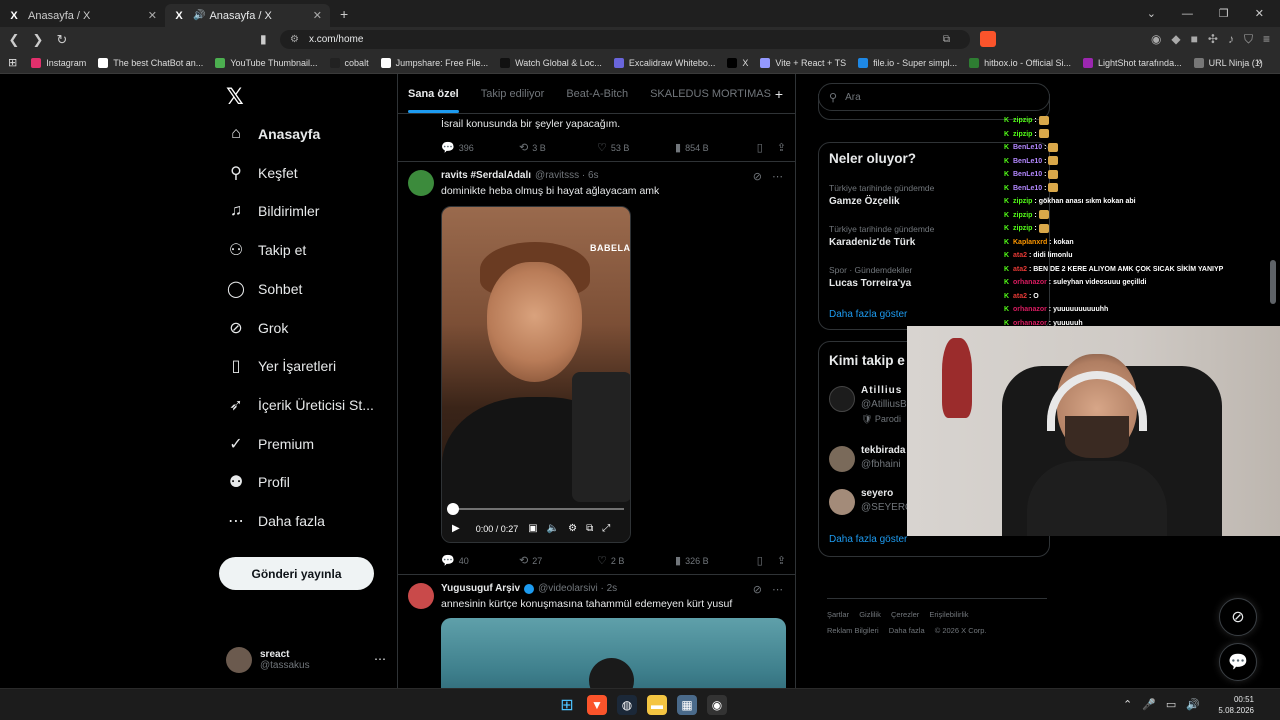  What do you see at coordinates (558, 147) in the screenshot?
I see `repost-button: ⟲ 3 B` at bounding box center [558, 147].